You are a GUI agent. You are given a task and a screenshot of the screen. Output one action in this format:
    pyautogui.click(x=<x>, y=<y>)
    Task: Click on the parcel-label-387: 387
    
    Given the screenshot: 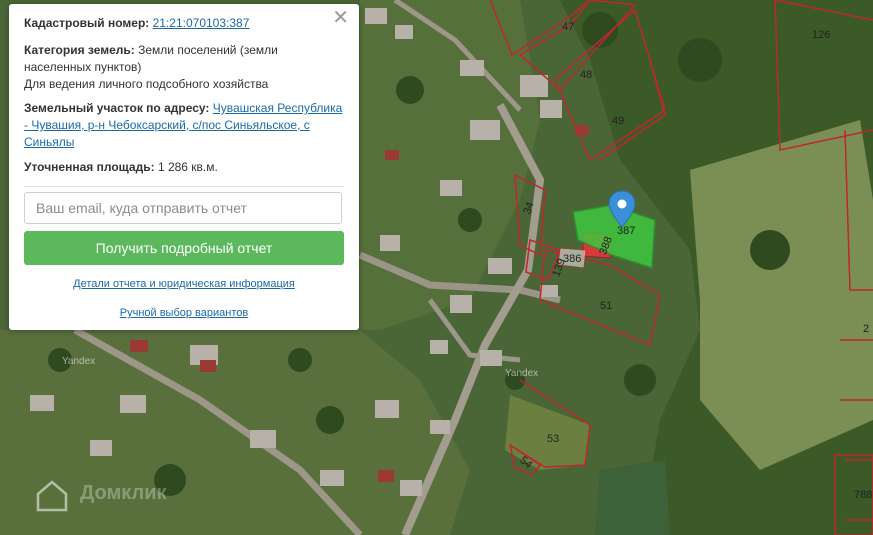 What is the action you would take?
    pyautogui.click(x=626, y=231)
    